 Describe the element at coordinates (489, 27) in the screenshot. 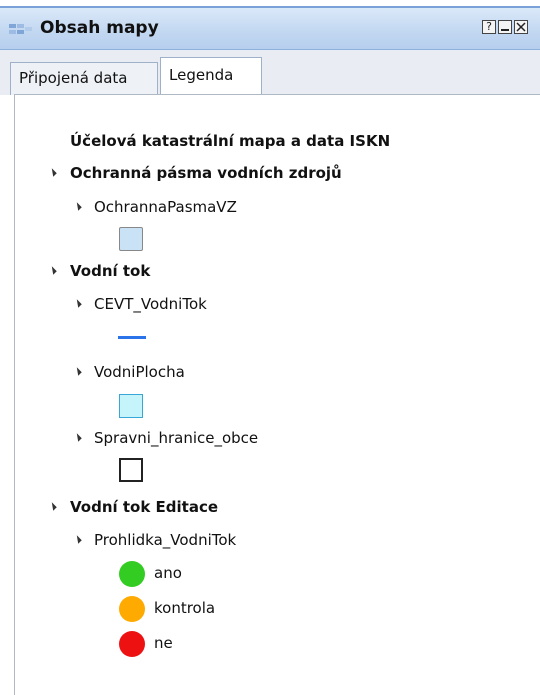

I see `help-button: ?` at that location.